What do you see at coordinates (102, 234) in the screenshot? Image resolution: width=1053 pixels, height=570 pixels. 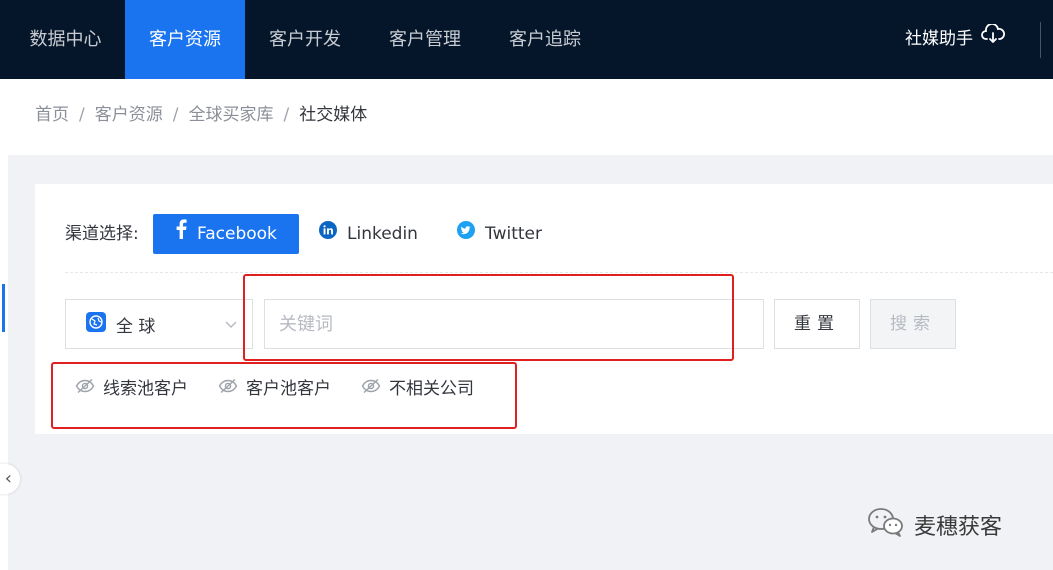 I see `channel-label: 渠道选择:` at bounding box center [102, 234].